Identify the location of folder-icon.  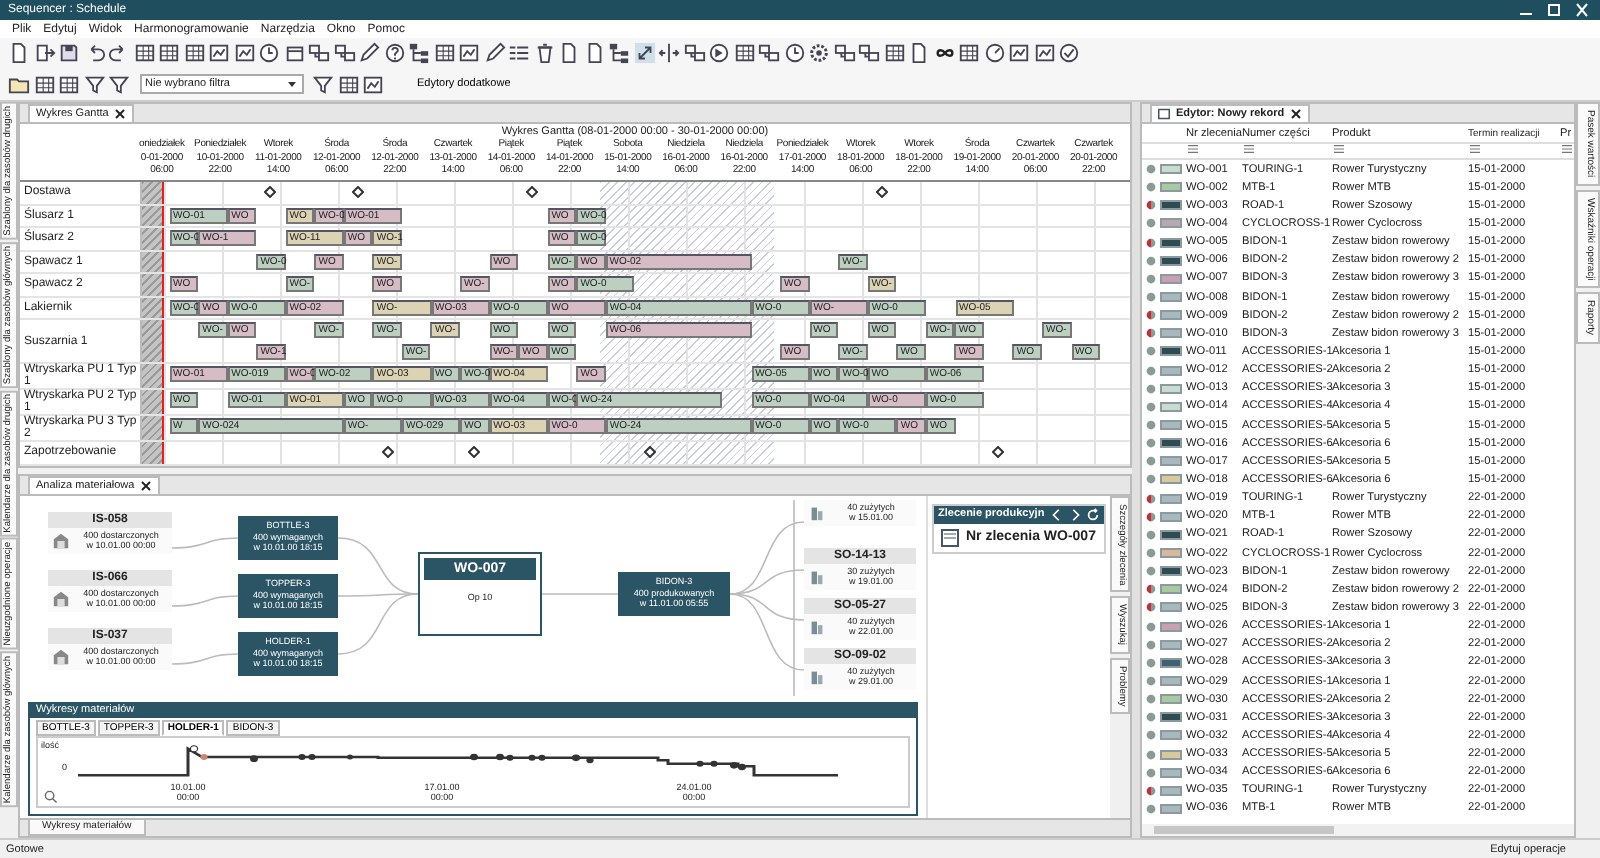
(19, 84).